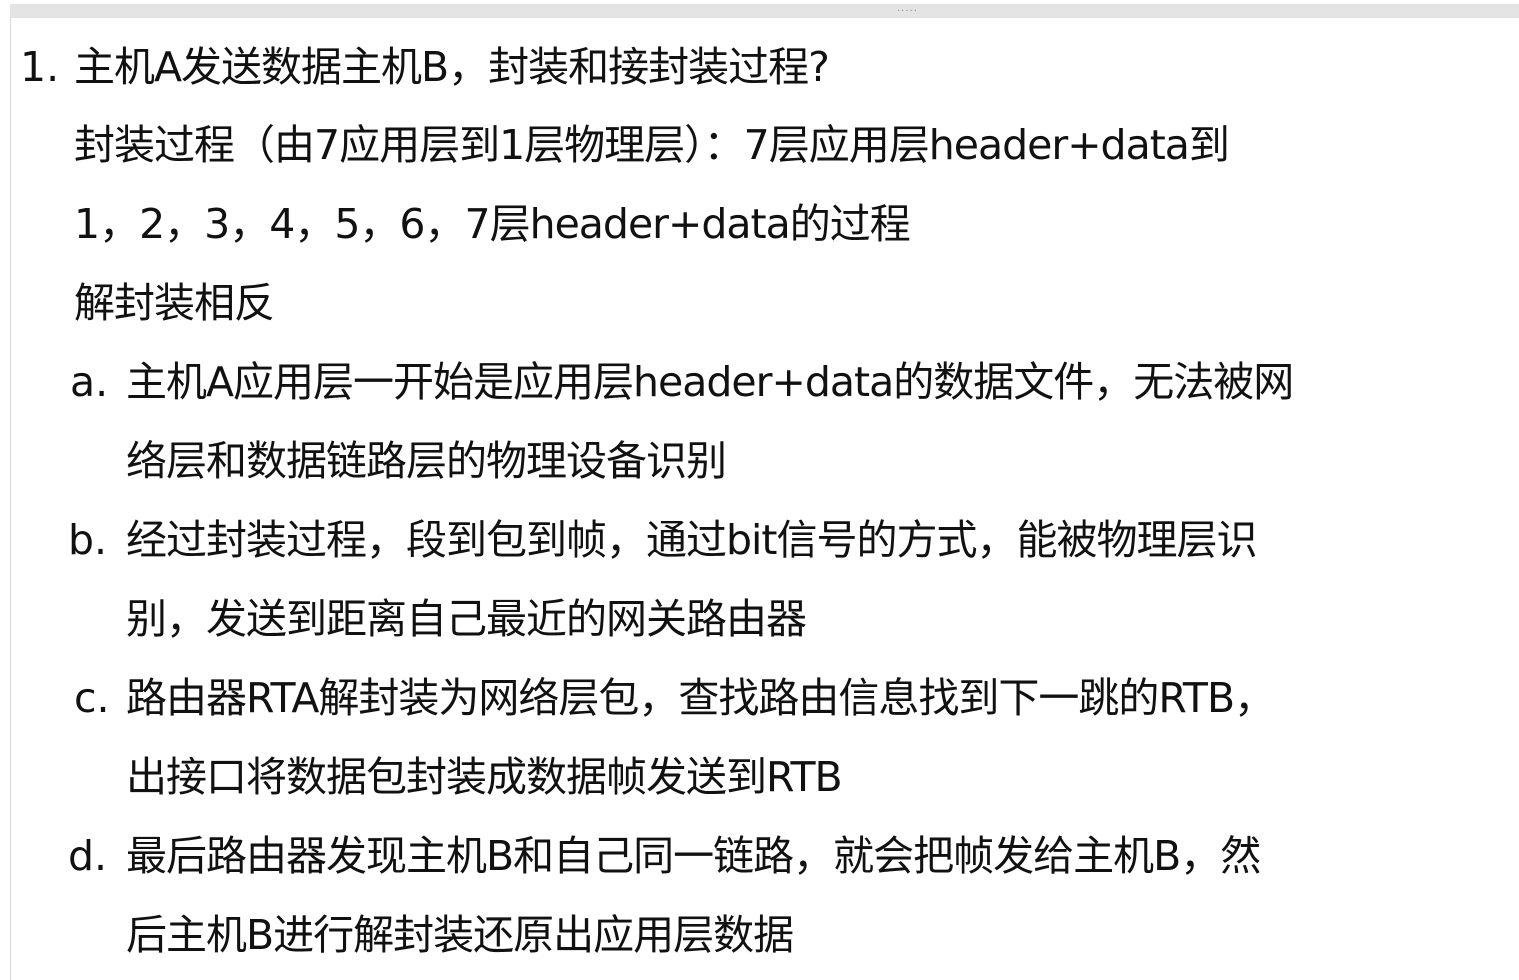 This screenshot has height=980, width=1519. What do you see at coordinates (426, 461) in the screenshot?
I see `item-a-line-2: 络层和数据链路层的物理设备识别` at bounding box center [426, 461].